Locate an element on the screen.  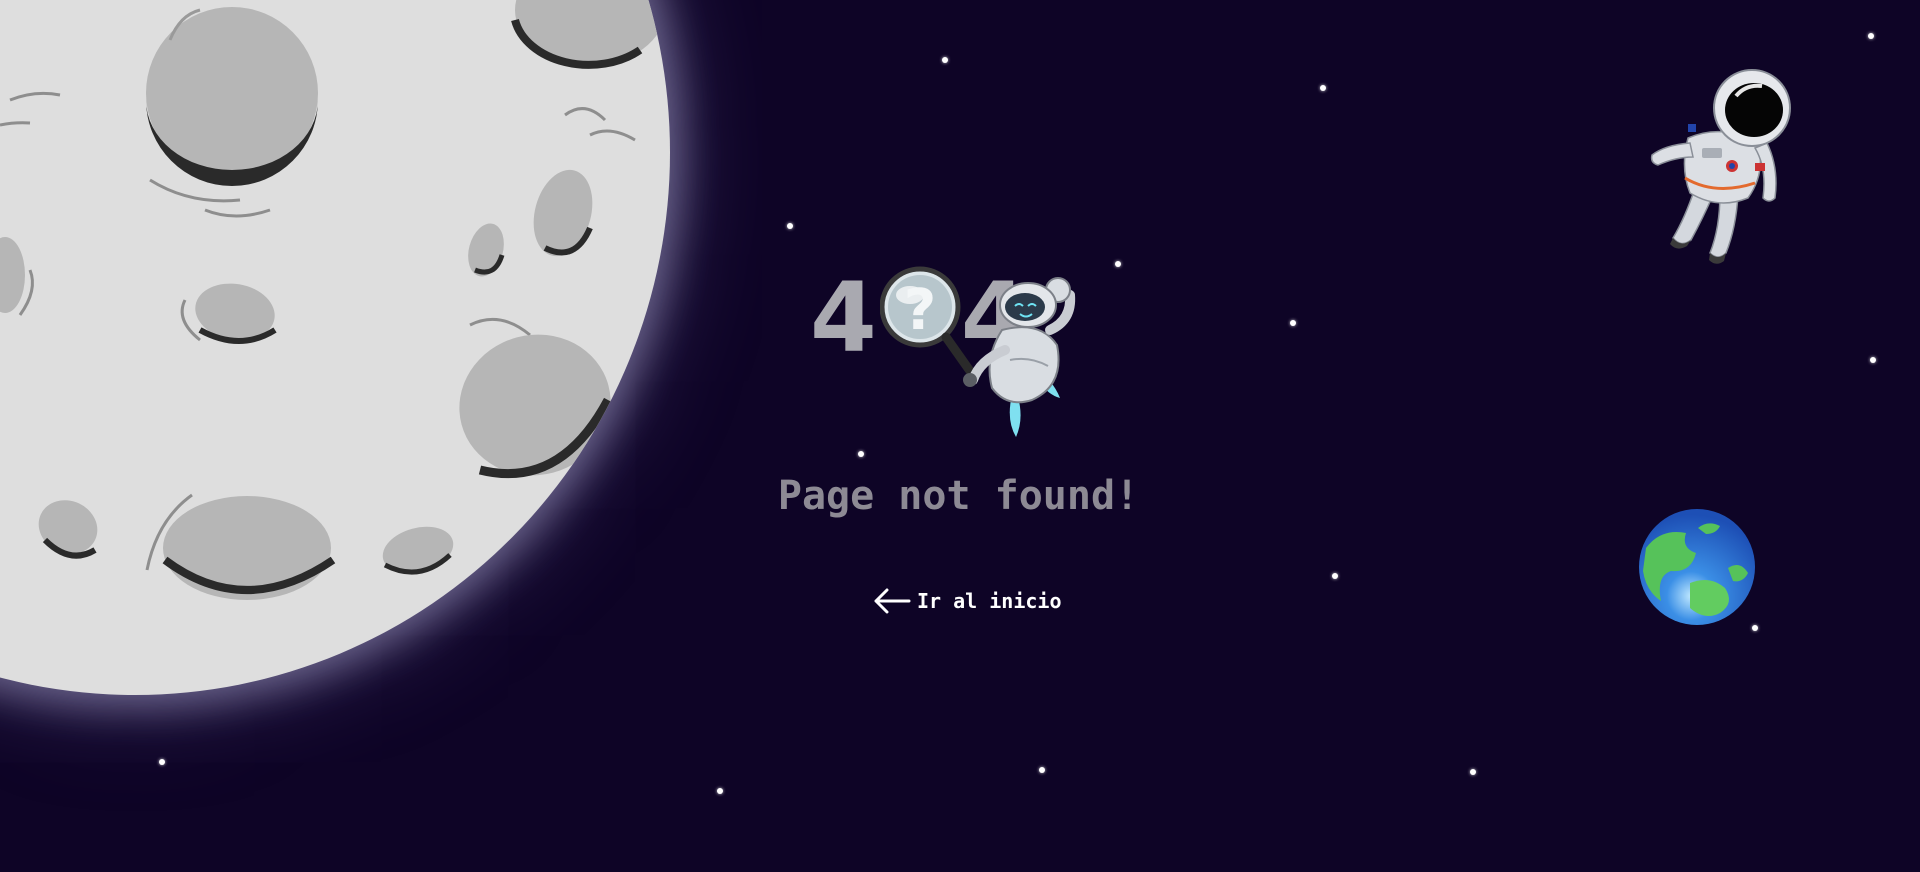
error-illustration: 44 ? is located at coordinates (965, 355).